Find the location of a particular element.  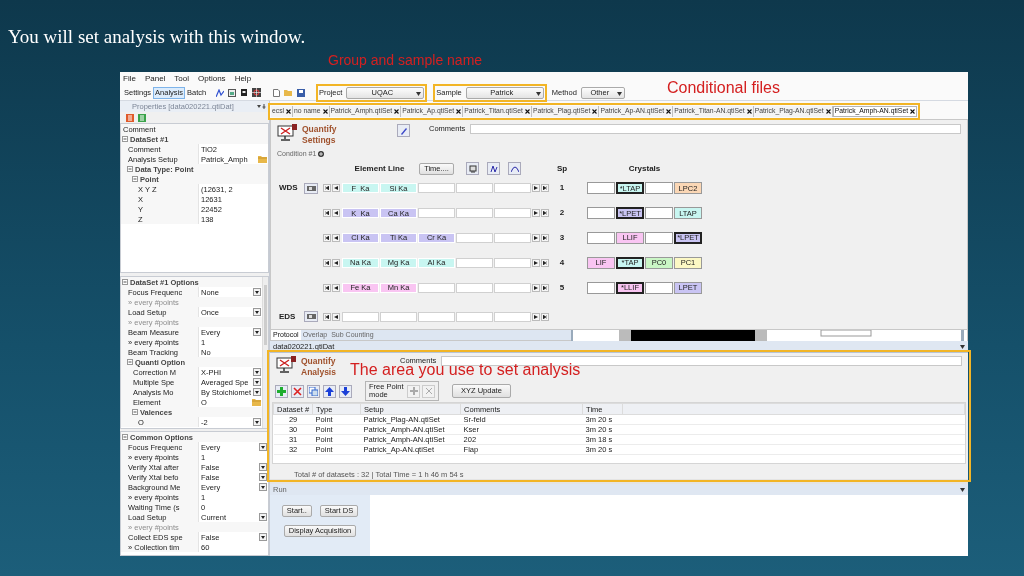

add-button is located at coordinates (281, 391).